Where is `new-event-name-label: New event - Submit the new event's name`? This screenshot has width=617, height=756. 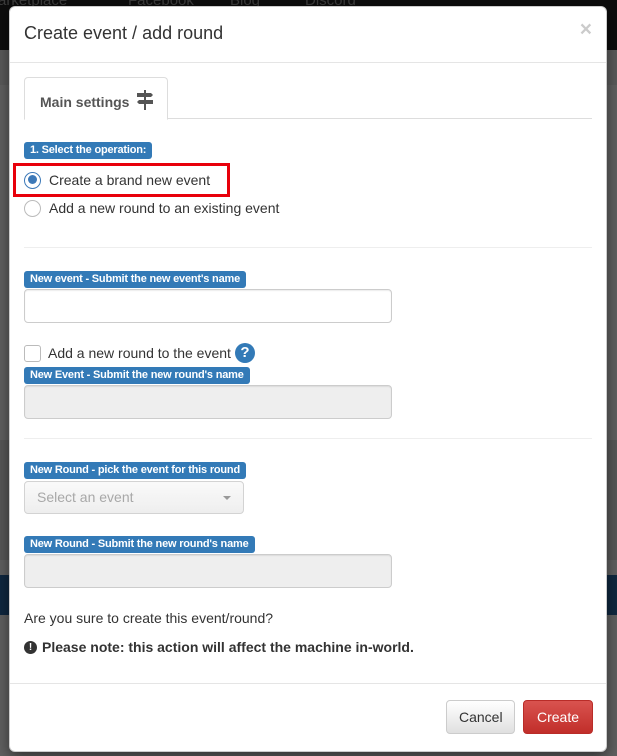
new-event-name-label: New event - Submit the new event's name is located at coordinates (135, 279).